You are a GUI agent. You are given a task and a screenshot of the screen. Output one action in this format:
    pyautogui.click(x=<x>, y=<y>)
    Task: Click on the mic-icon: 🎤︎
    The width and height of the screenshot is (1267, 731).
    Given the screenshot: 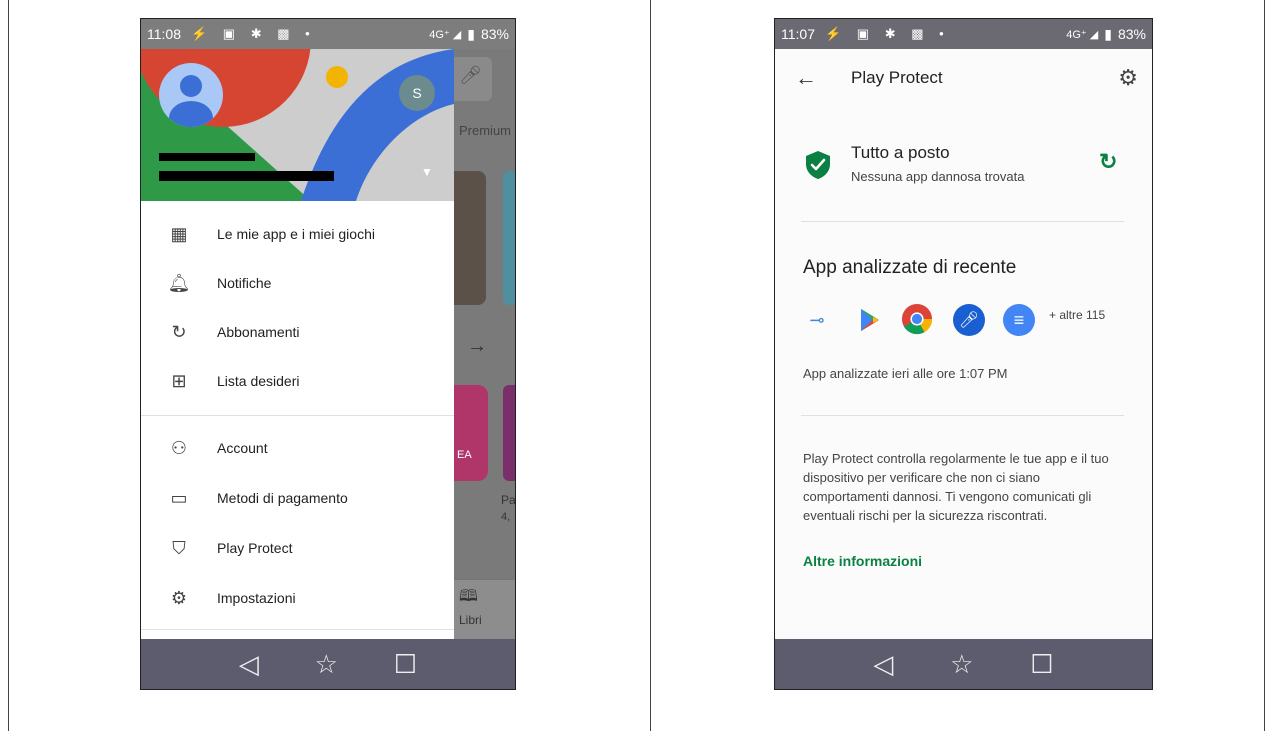 What is the action you would take?
    pyautogui.click(x=470, y=75)
    